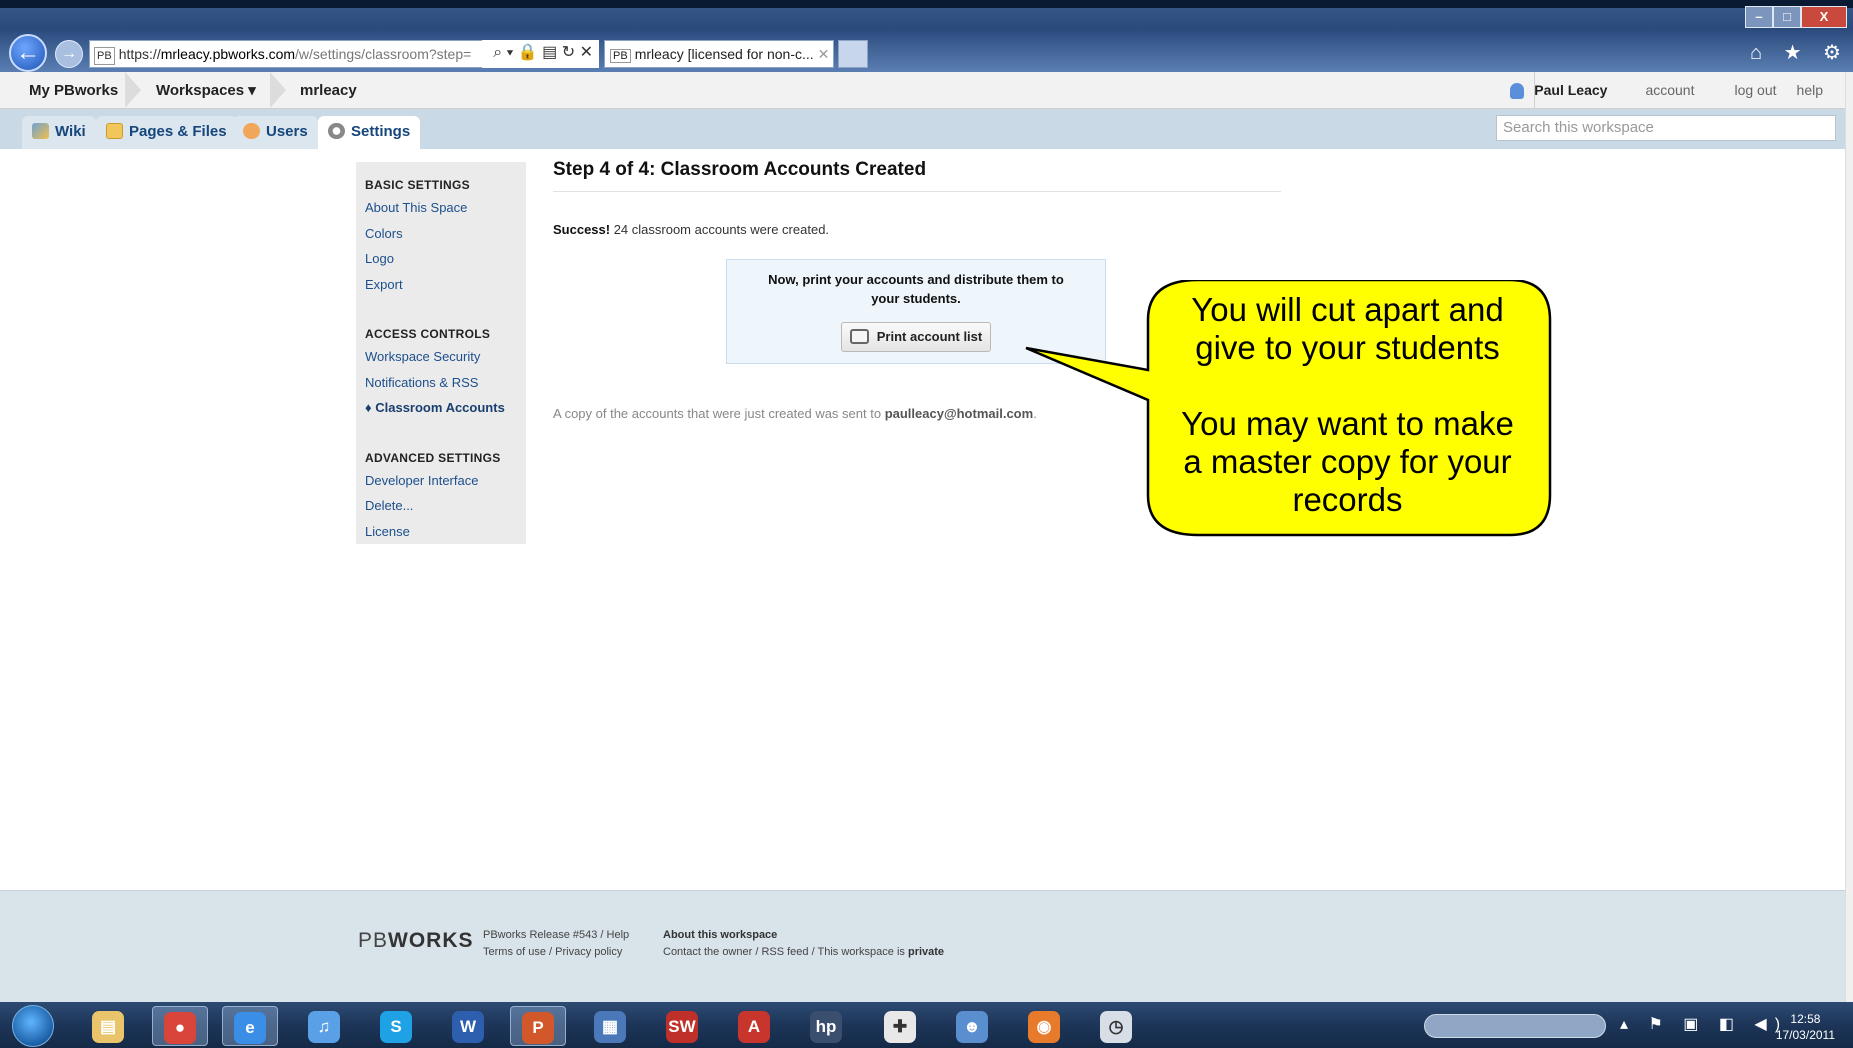 The height and width of the screenshot is (1048, 1853). I want to click on ie-icon: e, so click(250, 1028).